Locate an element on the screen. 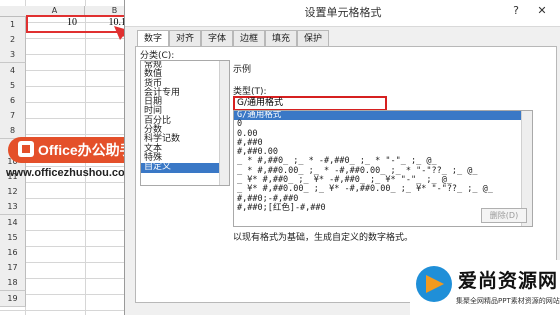  row-header: 6 is located at coordinates (13, 101).